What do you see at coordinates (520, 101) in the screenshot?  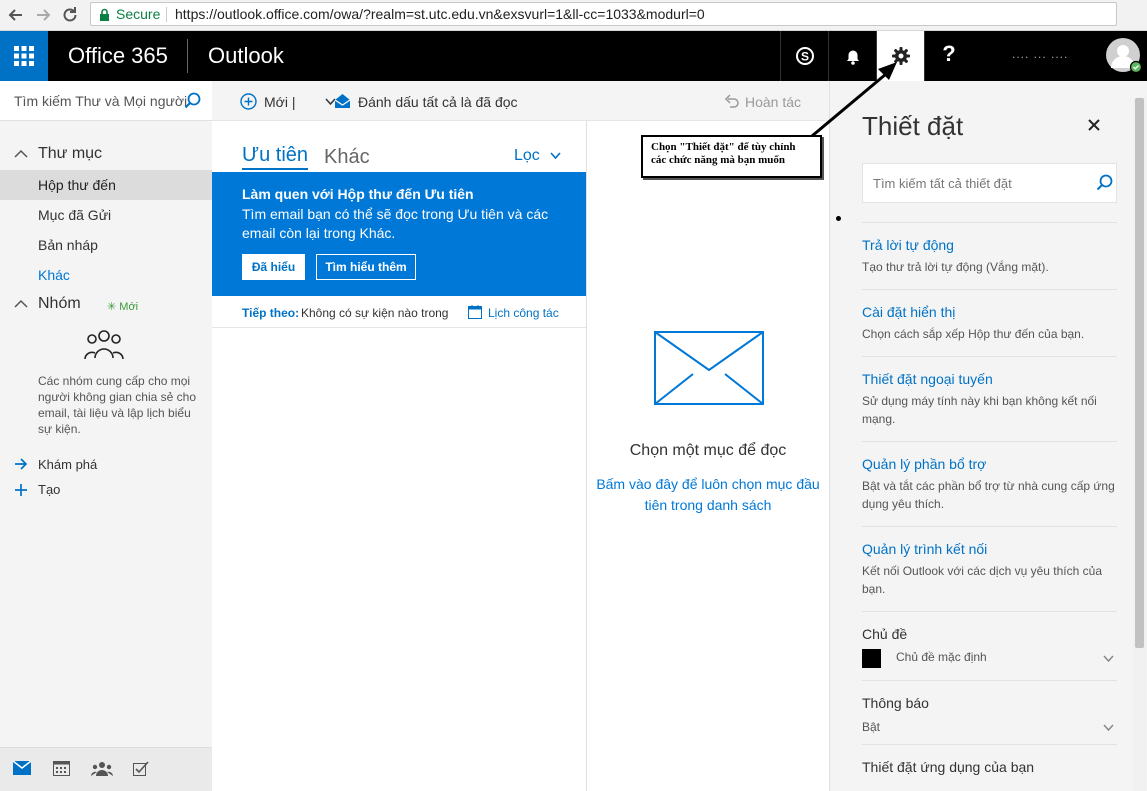 I see `command-bar: Mới | Đánh dấu tất cả là đã đọc Hoàn tác` at bounding box center [520, 101].